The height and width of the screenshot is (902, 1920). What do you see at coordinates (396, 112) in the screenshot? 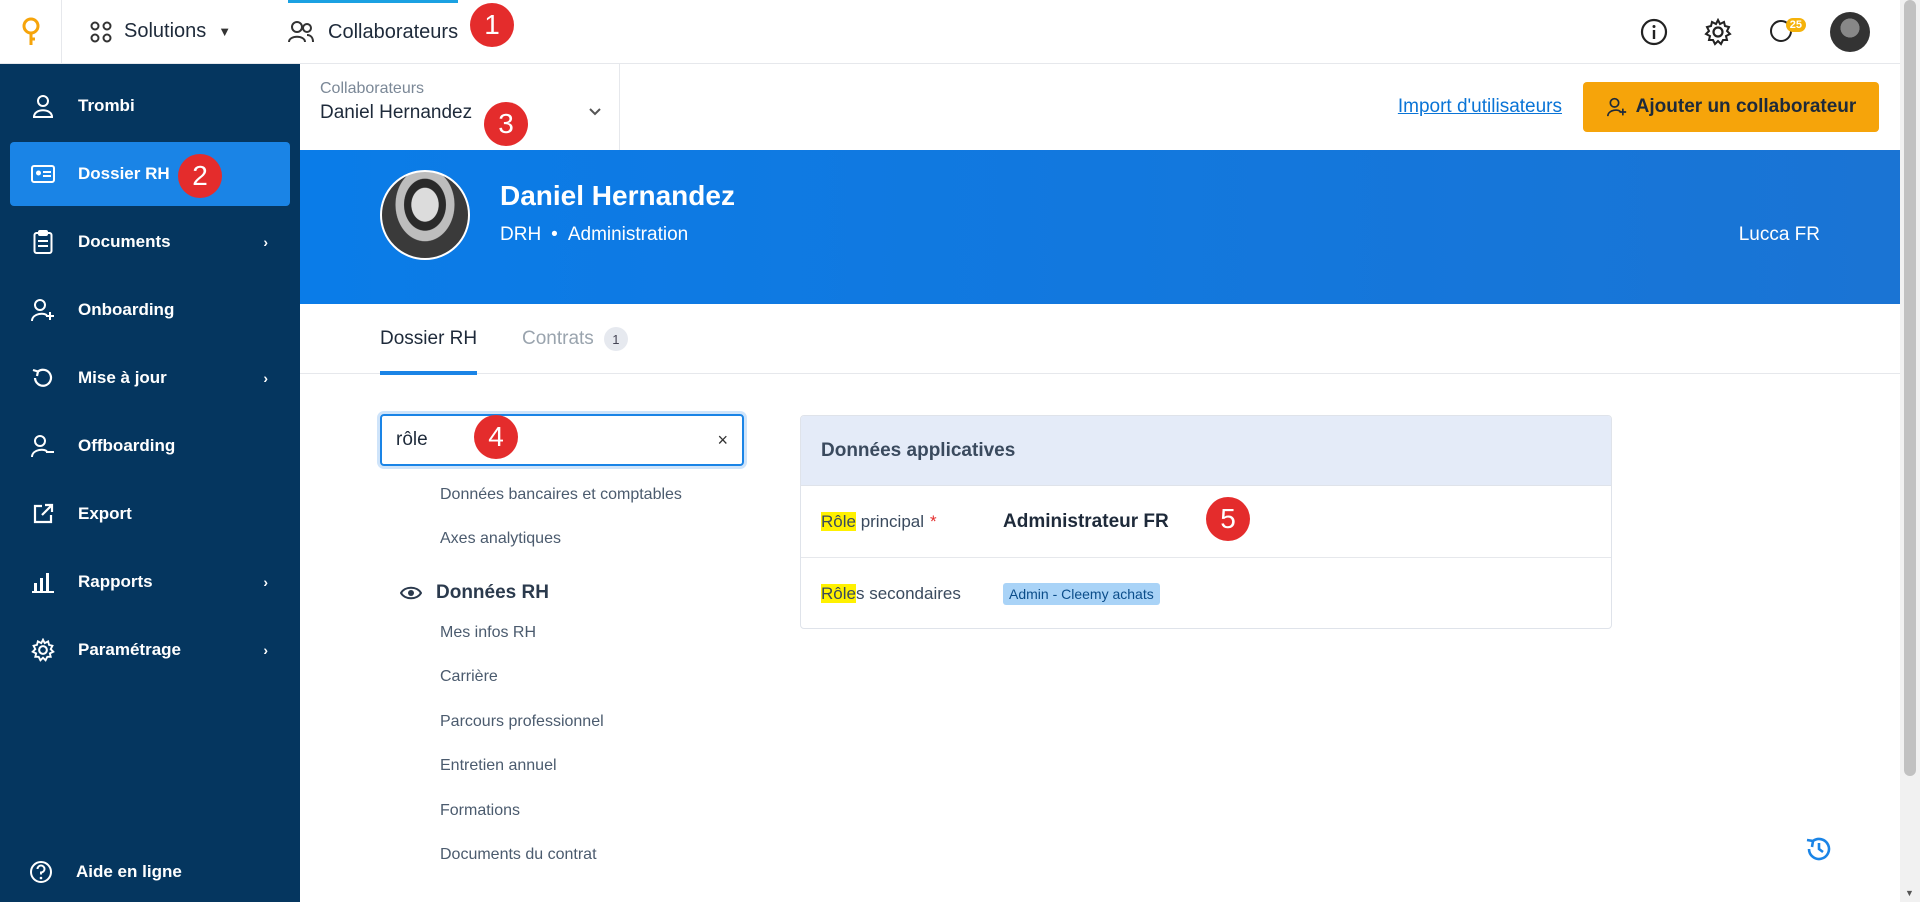
I see `selector-value: Daniel Hernandez` at bounding box center [396, 112].